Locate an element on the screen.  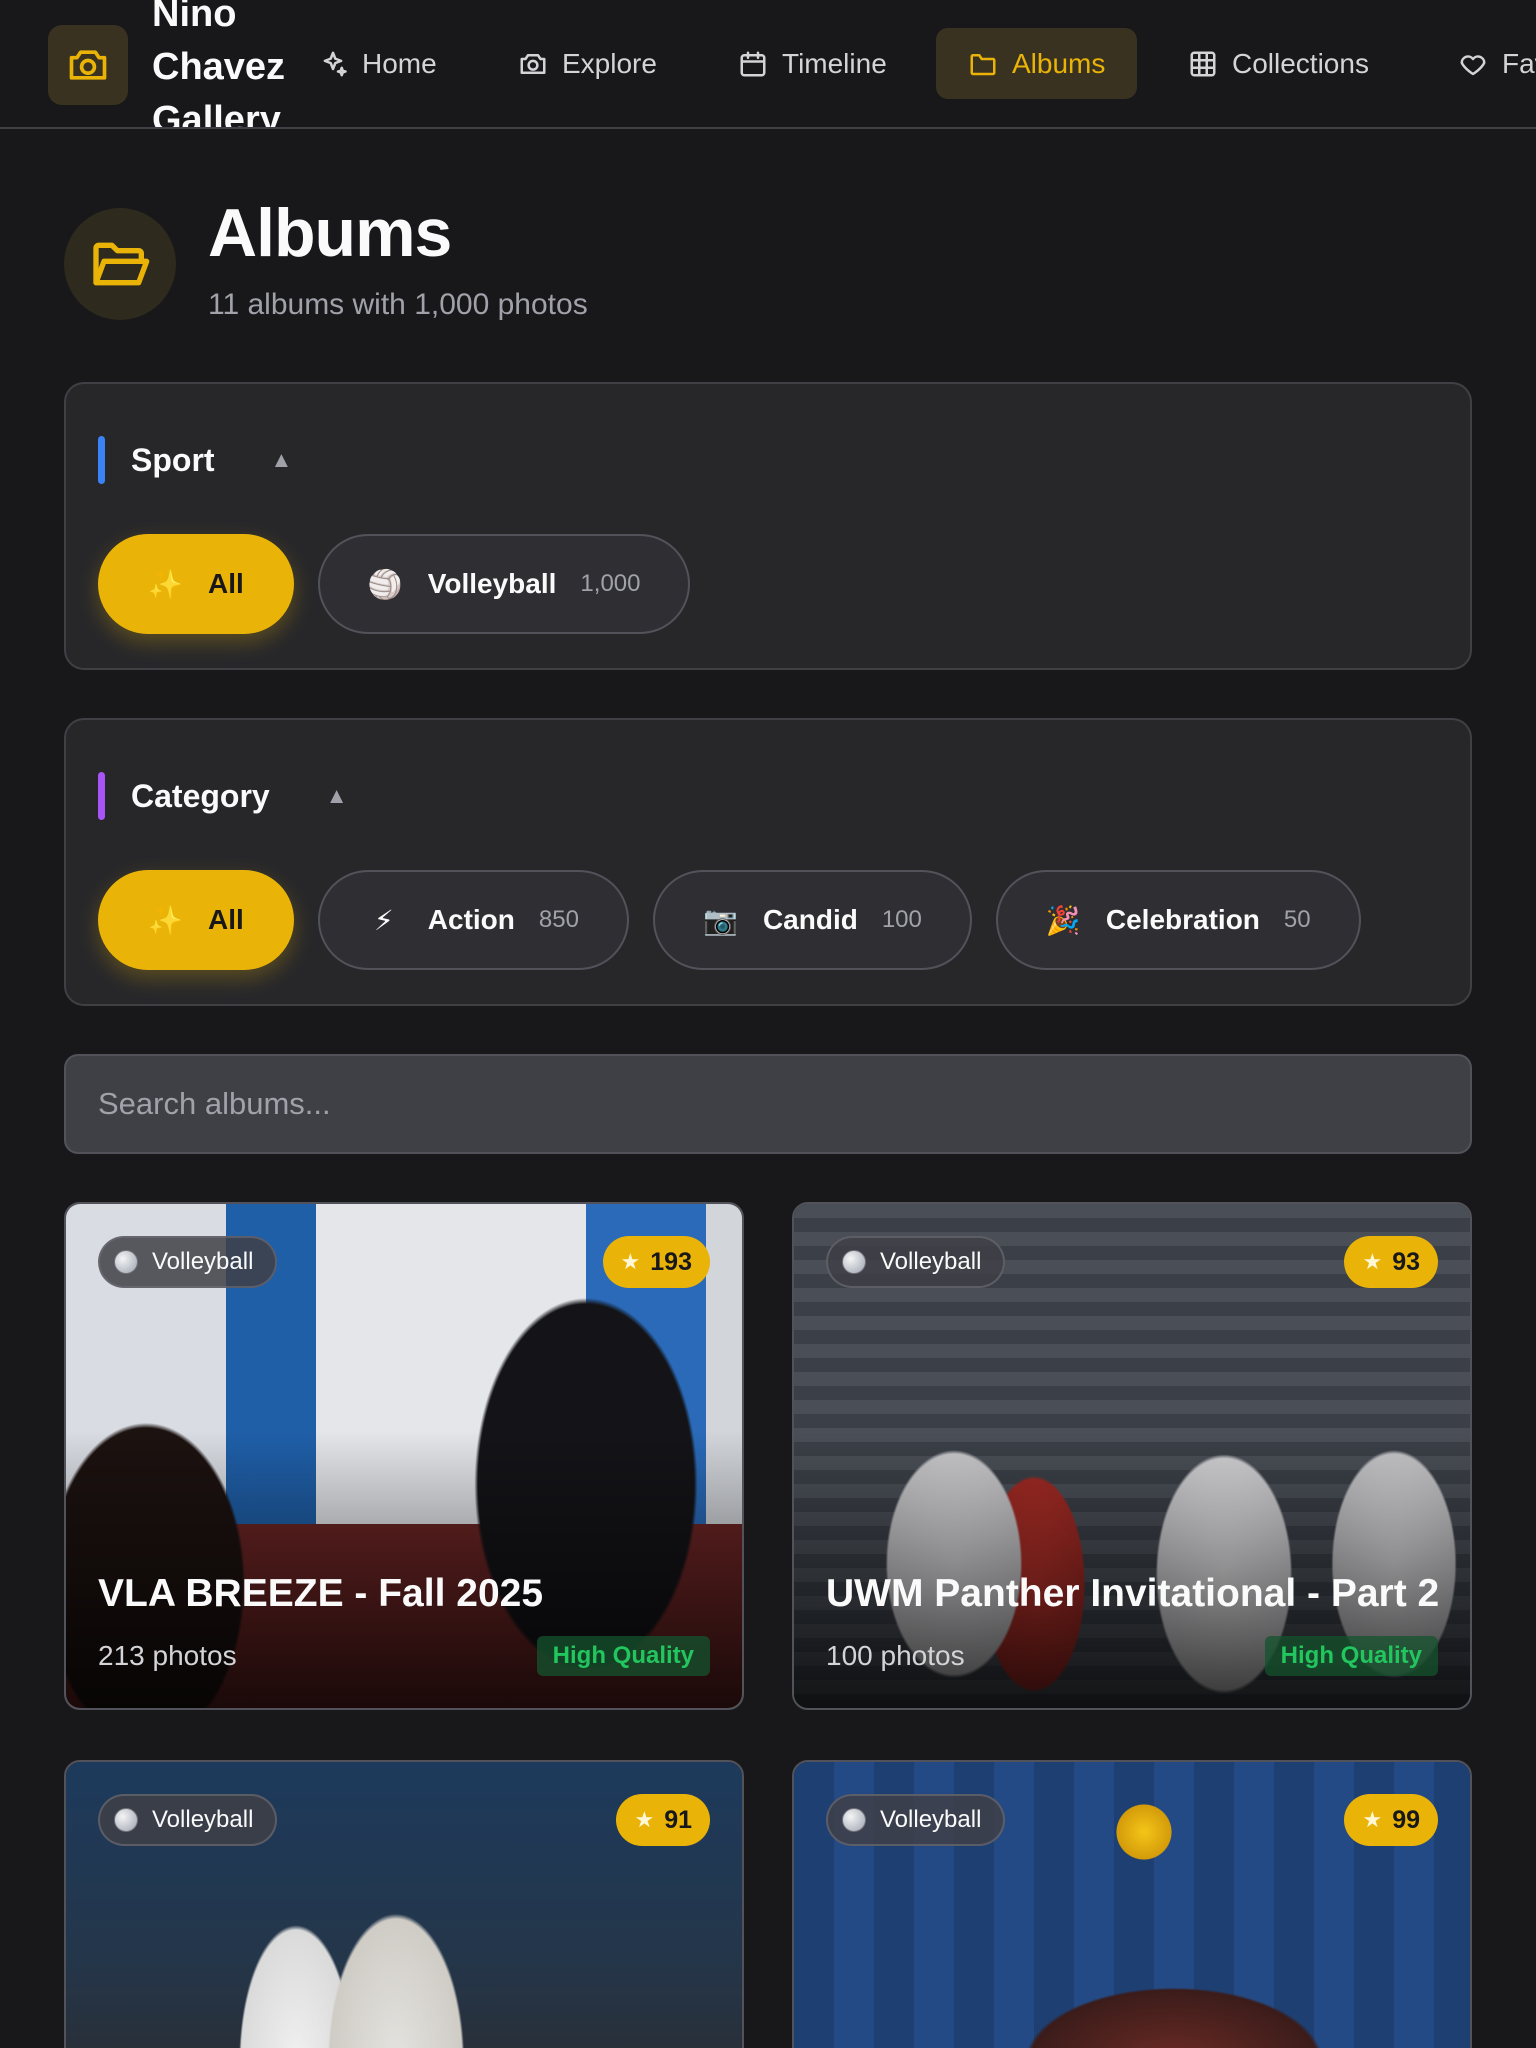
category-chip-candid: 📷 Candid 100 is located at coordinates (812, 920).